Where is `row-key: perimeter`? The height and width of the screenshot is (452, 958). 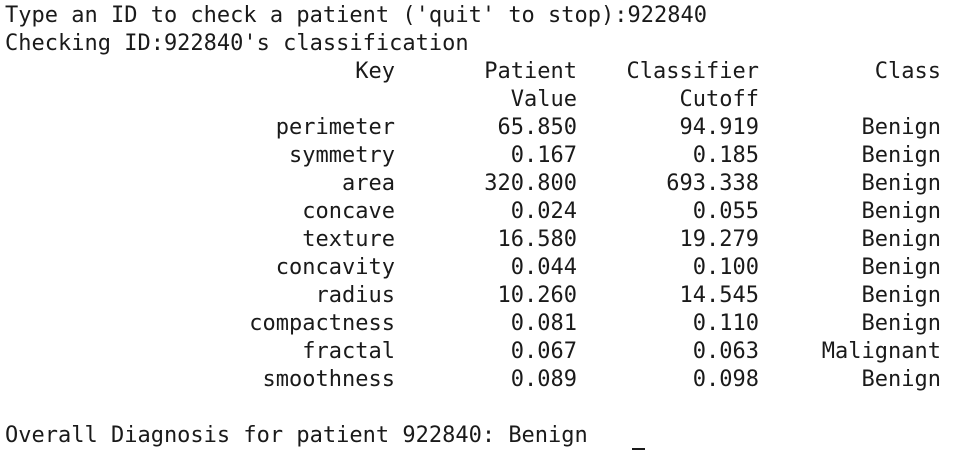 row-key: perimeter is located at coordinates (335, 127).